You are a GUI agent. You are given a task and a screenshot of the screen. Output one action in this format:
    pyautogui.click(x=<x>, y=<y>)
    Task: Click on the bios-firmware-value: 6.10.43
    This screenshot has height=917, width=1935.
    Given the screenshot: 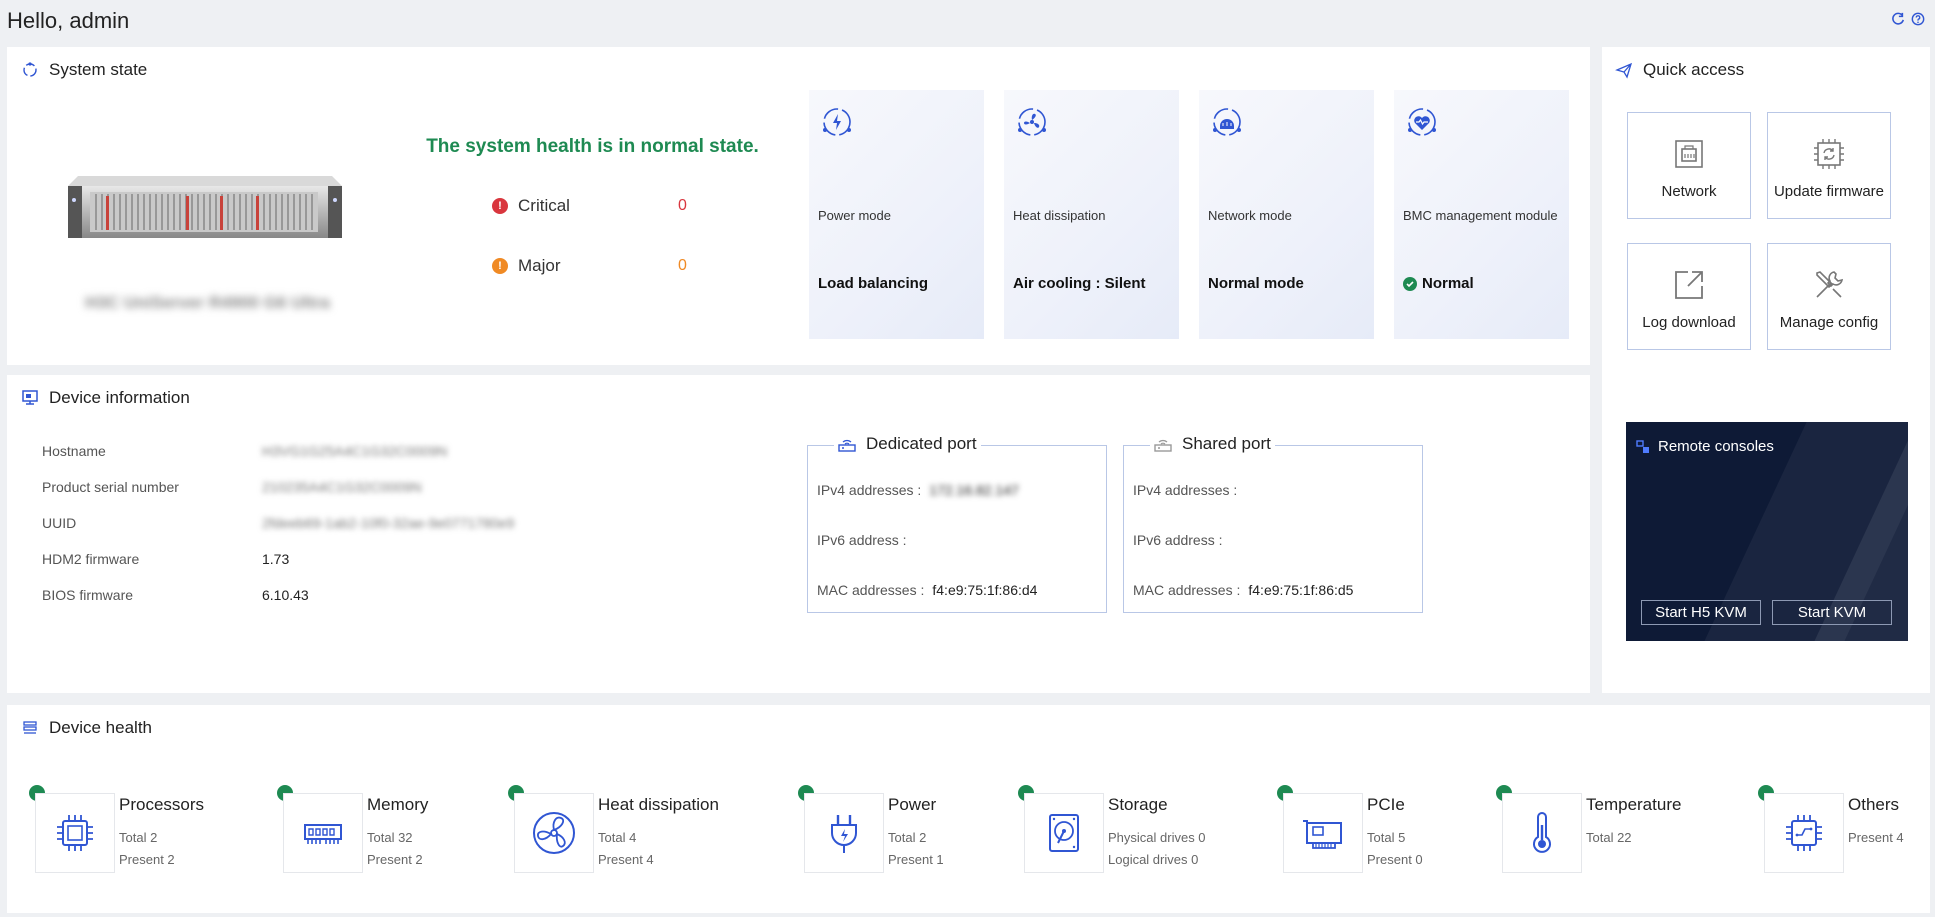 What is the action you would take?
    pyautogui.click(x=285, y=595)
    